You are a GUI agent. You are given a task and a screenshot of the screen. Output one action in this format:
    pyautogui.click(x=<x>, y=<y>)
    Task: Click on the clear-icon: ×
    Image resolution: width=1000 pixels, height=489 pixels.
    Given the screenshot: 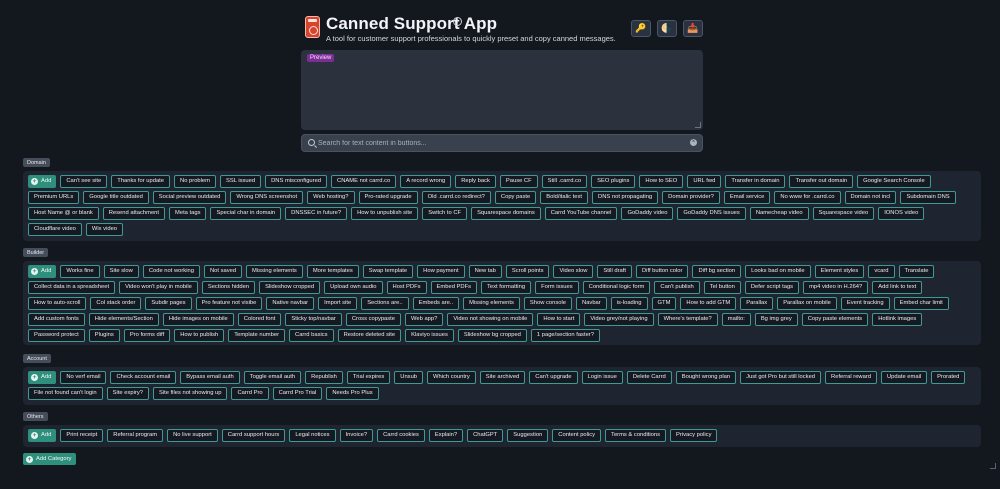 What is the action you would take?
    pyautogui.click(x=693, y=142)
    